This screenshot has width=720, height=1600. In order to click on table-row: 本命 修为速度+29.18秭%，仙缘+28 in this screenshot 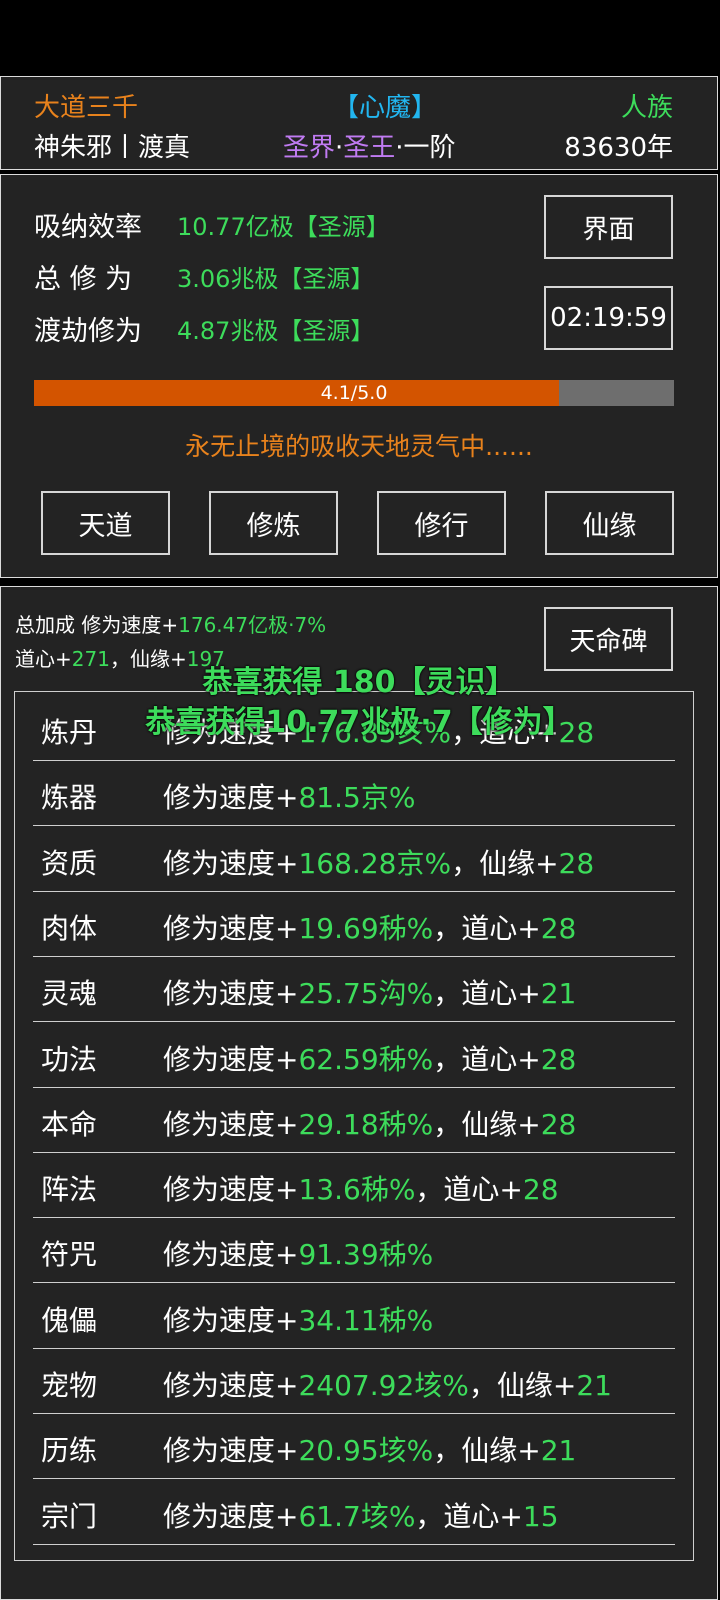, I will do `click(354, 1120)`.